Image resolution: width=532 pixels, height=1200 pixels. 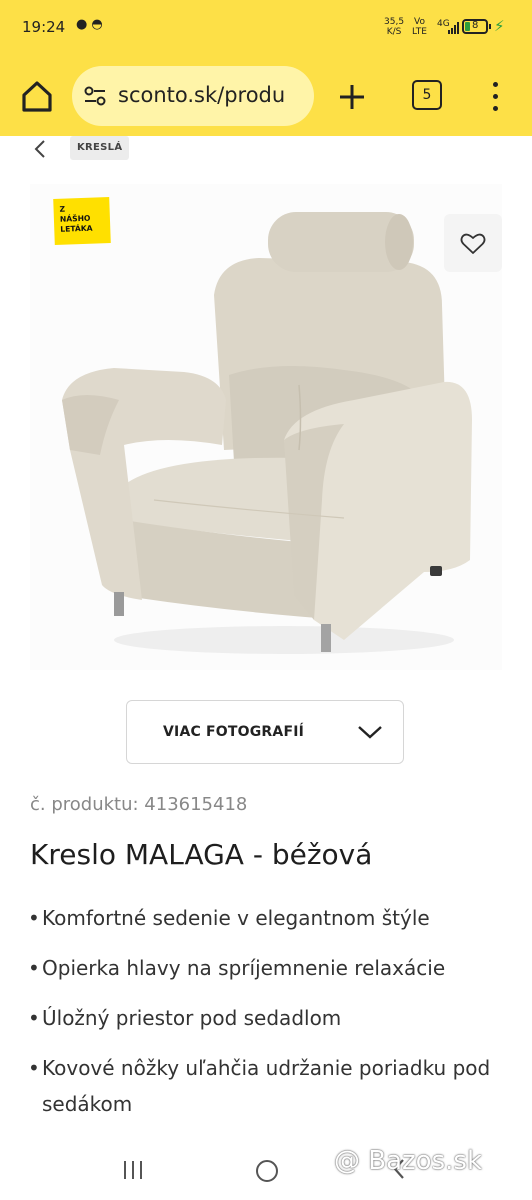 I want to click on url-text: sconto.sk/produ, so click(x=202, y=95).